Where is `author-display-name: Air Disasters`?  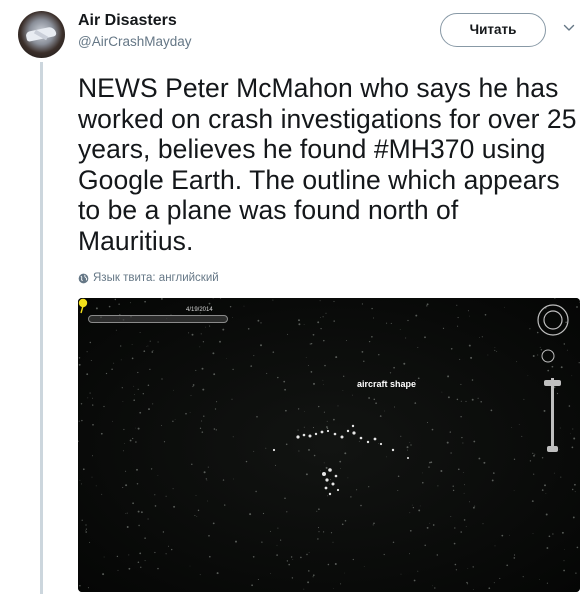
author-display-name: Air Disasters is located at coordinates (127, 21).